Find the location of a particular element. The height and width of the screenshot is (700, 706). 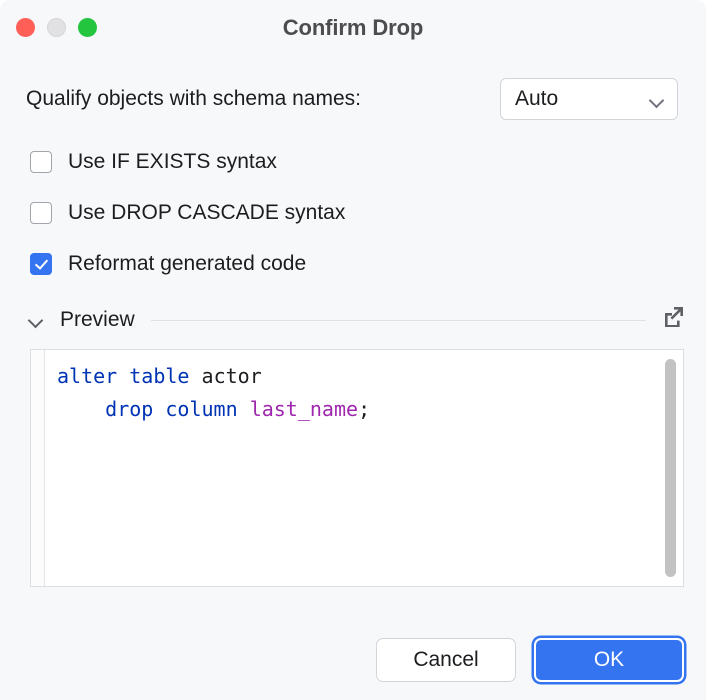

editor-scrollbar is located at coordinates (670, 468).